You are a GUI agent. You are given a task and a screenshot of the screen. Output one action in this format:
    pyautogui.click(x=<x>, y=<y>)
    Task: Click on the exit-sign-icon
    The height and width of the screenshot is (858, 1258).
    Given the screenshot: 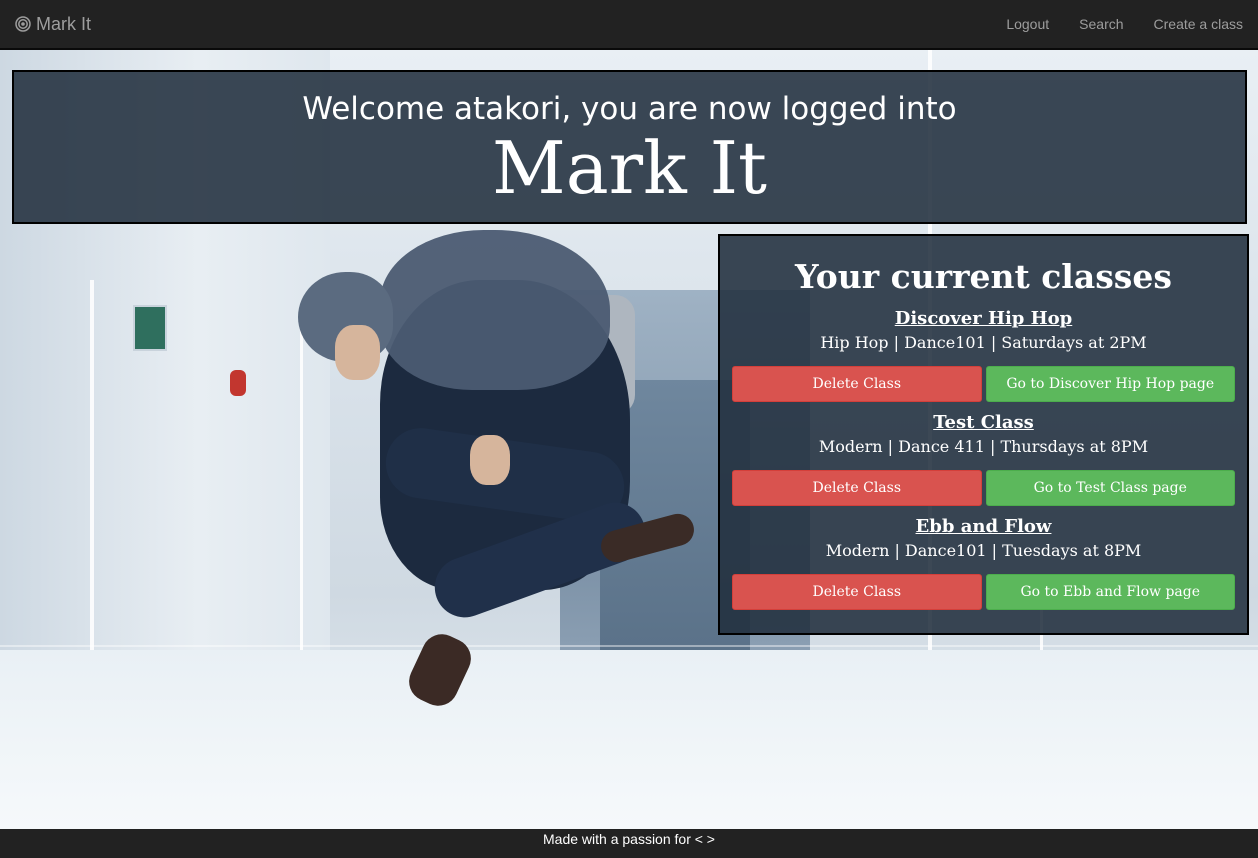 What is the action you would take?
    pyautogui.click(x=150, y=328)
    